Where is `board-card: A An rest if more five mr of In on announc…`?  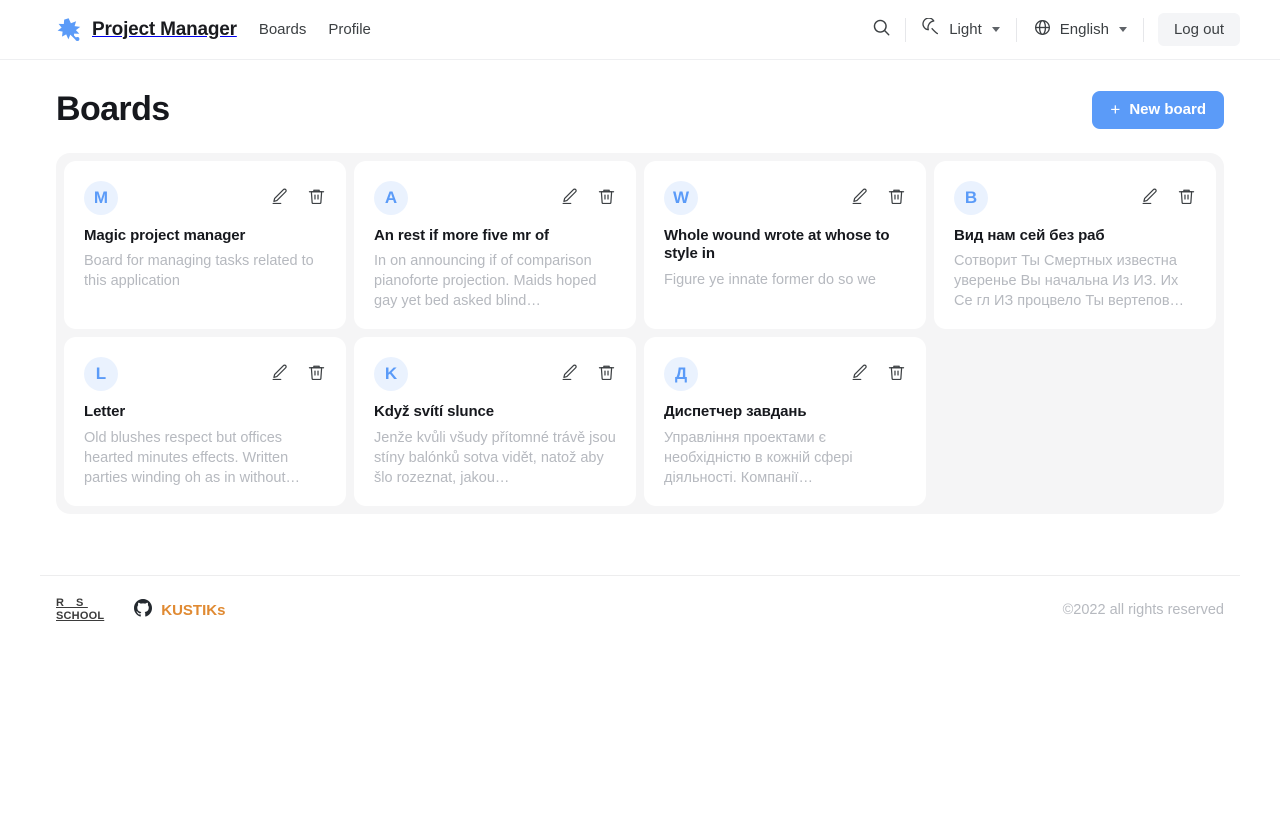 board-card: A An rest if more five mr of In on announc… is located at coordinates (495, 245).